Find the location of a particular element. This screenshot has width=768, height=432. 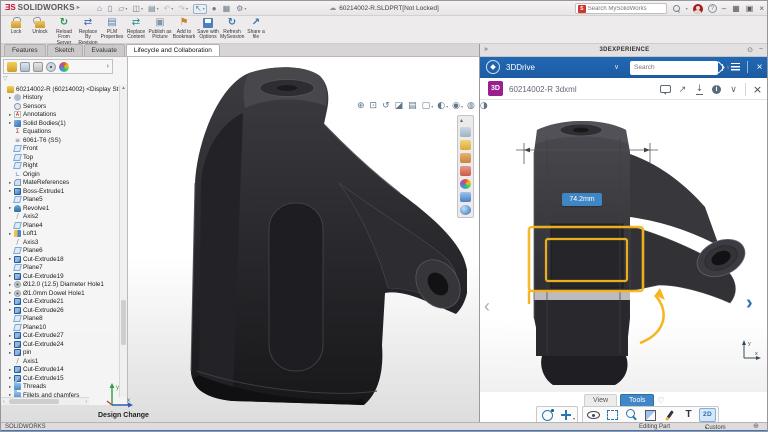

command-button: Save with Options is located at coordinates (208, 29).